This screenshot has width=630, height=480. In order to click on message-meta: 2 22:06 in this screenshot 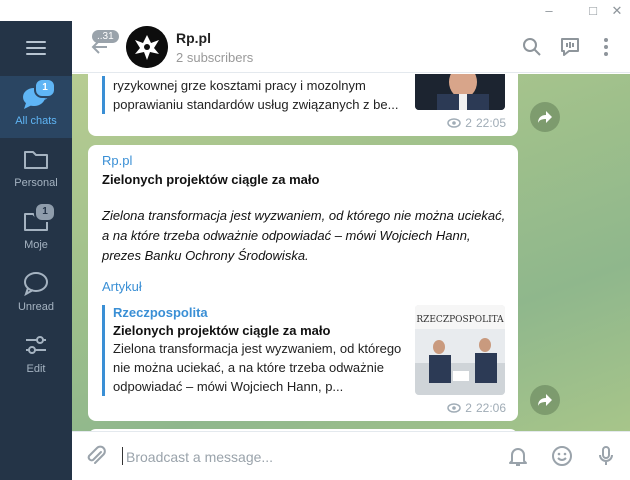, I will do `click(476, 408)`.